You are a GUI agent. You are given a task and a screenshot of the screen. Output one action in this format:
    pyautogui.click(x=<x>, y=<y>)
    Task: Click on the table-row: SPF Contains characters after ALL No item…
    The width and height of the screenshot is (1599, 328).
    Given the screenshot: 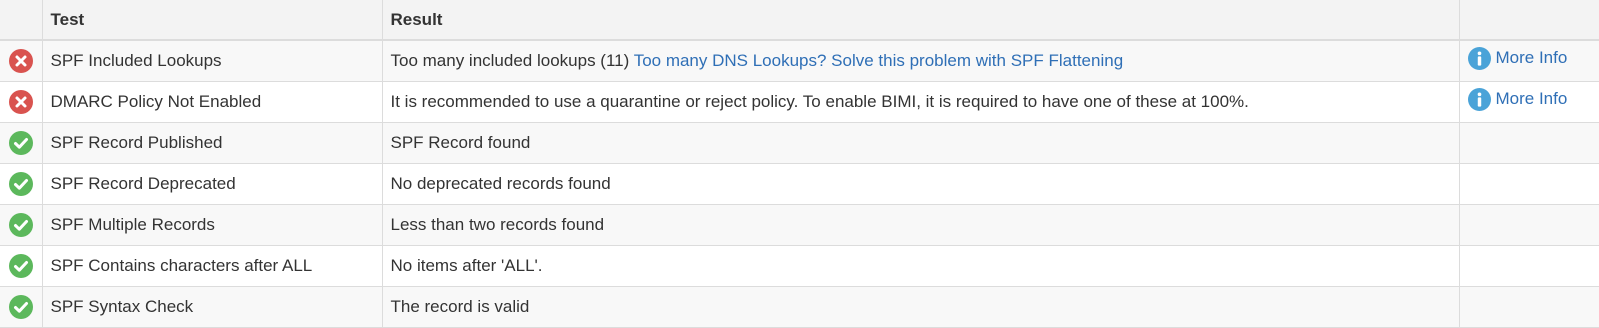 What is the action you would take?
    pyautogui.click(x=799, y=266)
    